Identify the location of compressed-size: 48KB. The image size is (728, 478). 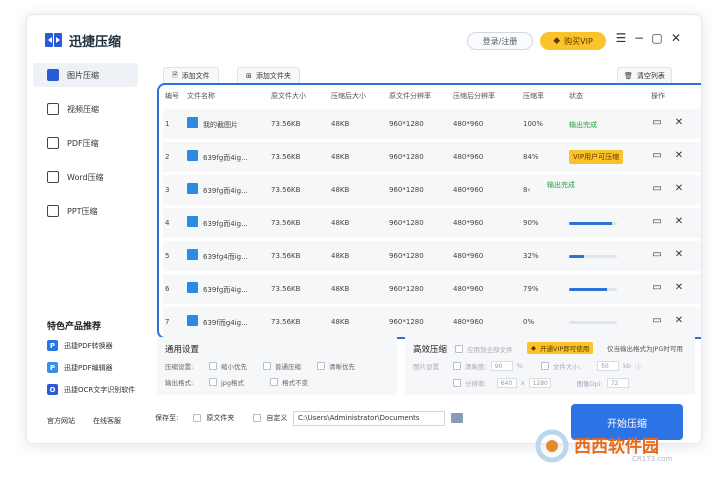
(340, 190).